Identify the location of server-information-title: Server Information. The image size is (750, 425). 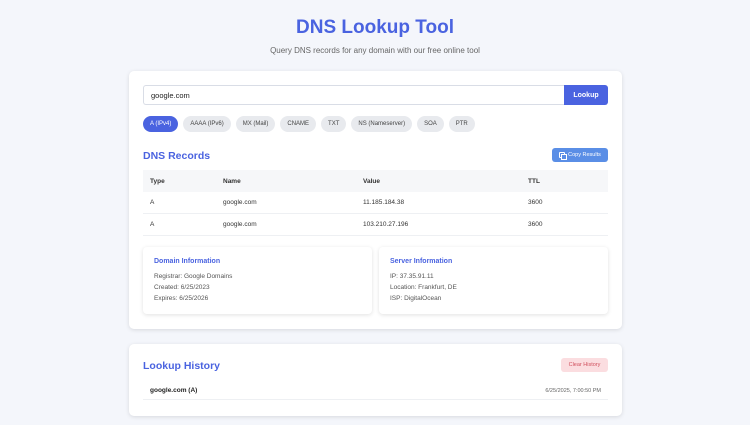
(421, 261).